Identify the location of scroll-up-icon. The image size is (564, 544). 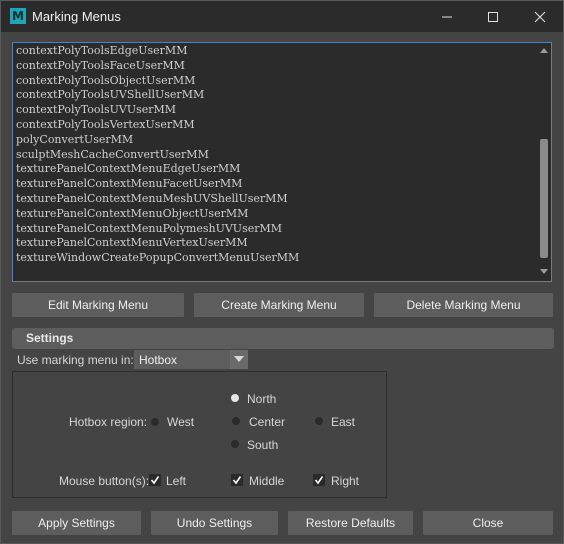
(544, 50).